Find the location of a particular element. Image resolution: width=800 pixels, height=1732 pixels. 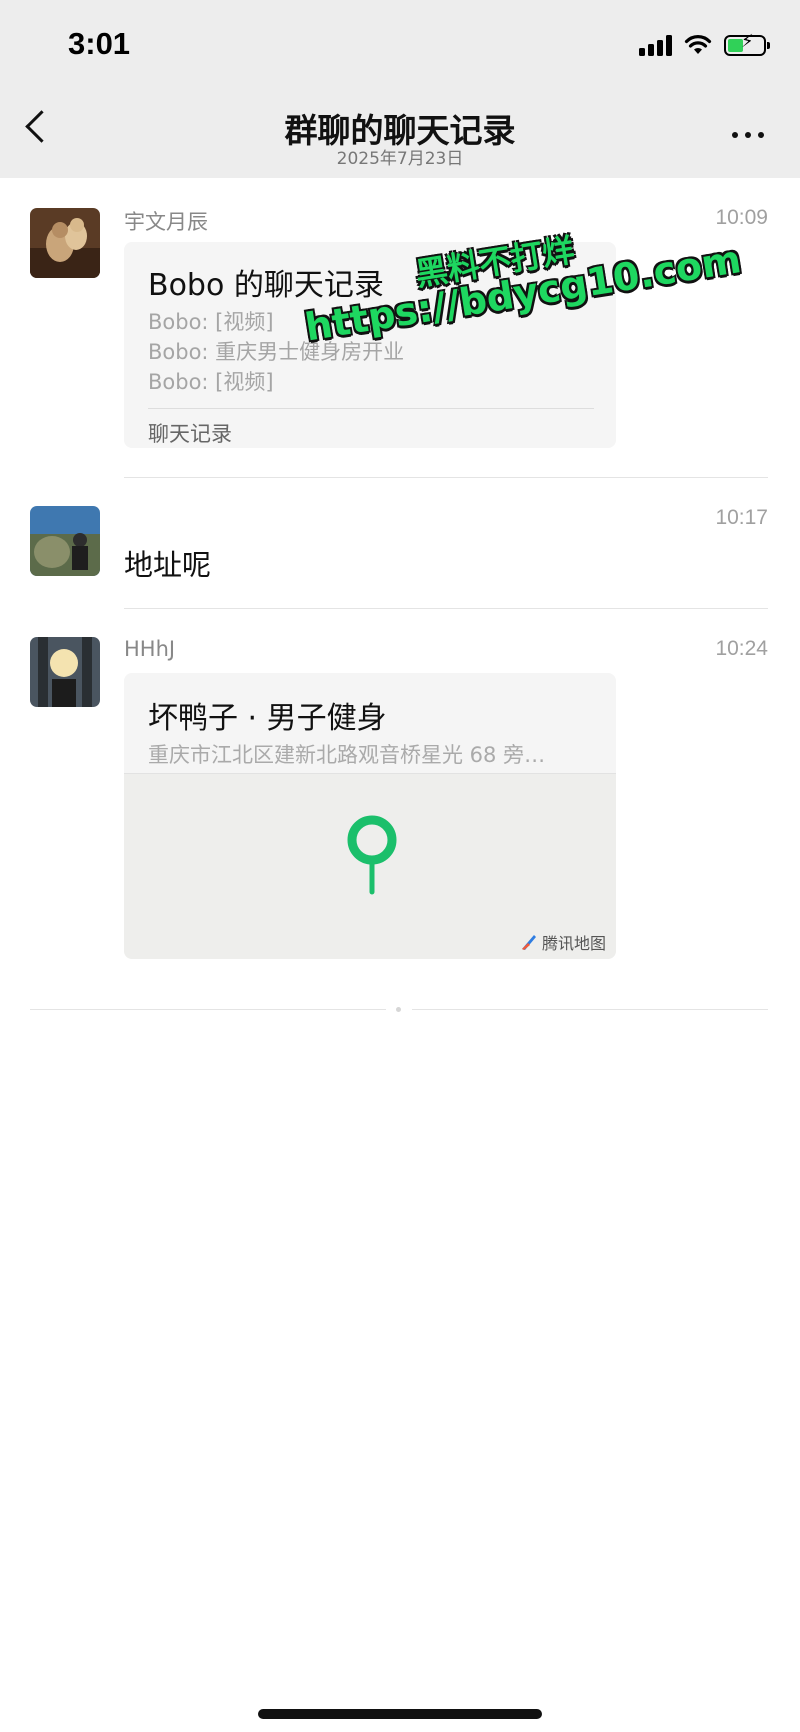

location-name: 坏鸭子 · 男子健身 is located at coordinates (267, 718).